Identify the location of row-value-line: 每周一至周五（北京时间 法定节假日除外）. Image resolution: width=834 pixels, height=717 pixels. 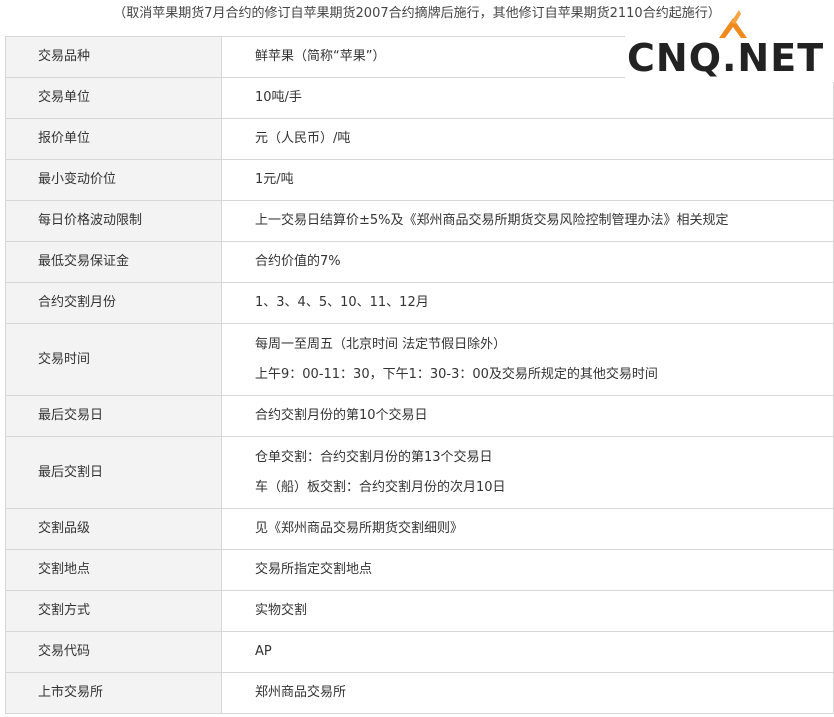
(381, 344).